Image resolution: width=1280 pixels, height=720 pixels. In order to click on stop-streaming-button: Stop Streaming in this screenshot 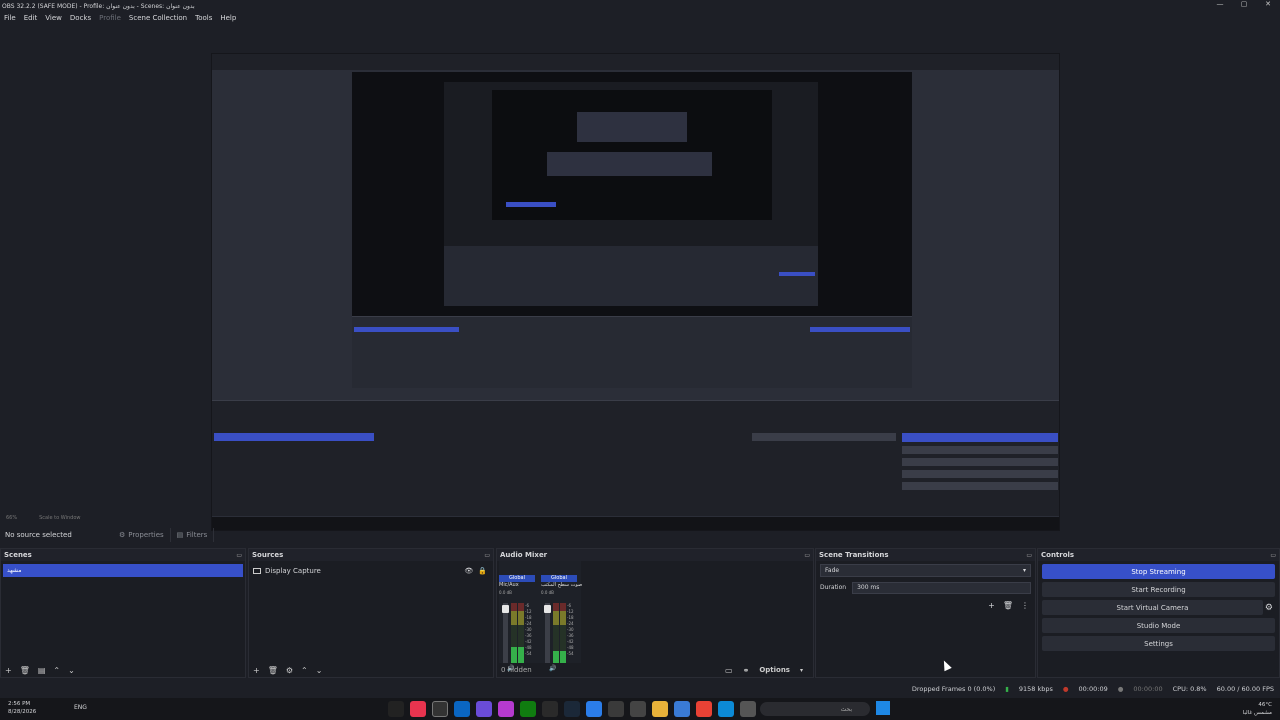, I will do `click(1158, 571)`.